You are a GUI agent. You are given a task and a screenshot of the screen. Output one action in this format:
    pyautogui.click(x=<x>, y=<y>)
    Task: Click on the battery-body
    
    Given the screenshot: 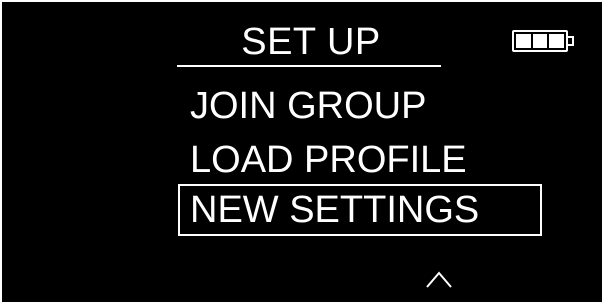 What is the action you would take?
    pyautogui.click(x=540, y=41)
    